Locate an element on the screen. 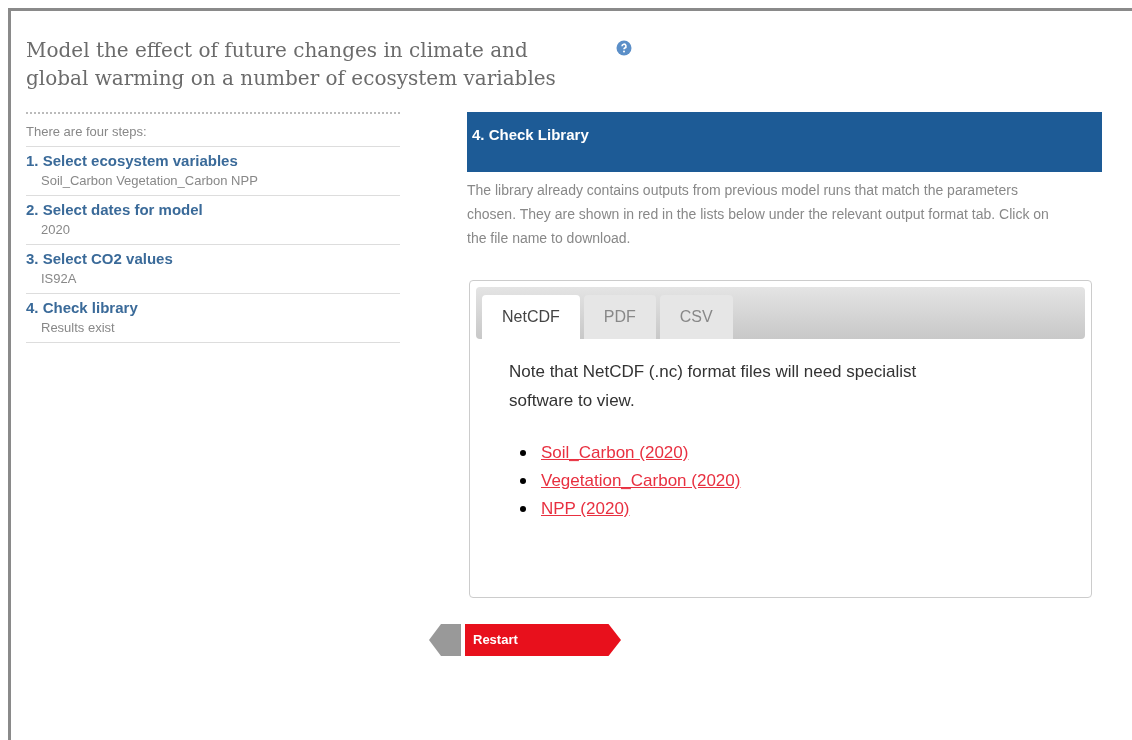  step-title: 2. Select dates for model is located at coordinates (213, 209).